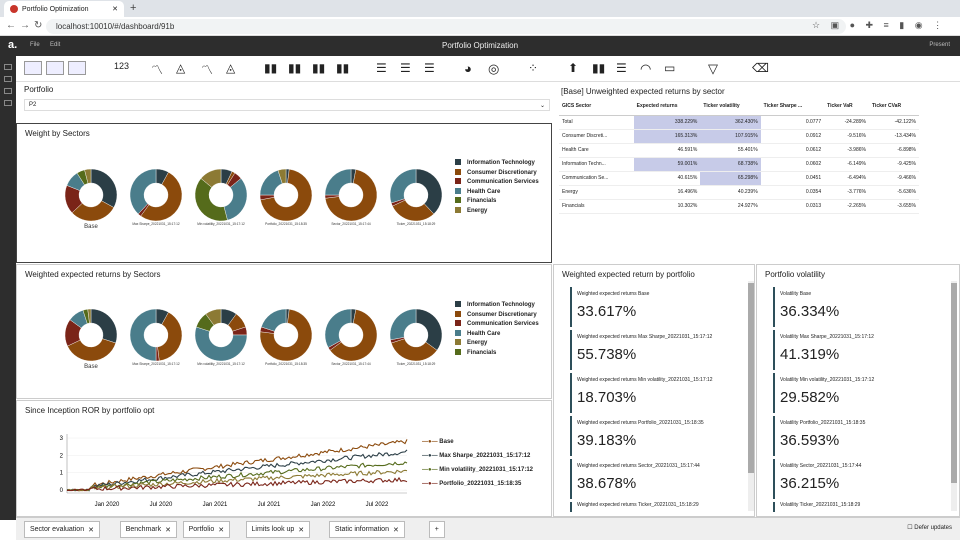 This screenshot has height=540, width=960. Describe the element at coordinates (38, 25) in the screenshot. I see `reload-icon: ↻` at that location.